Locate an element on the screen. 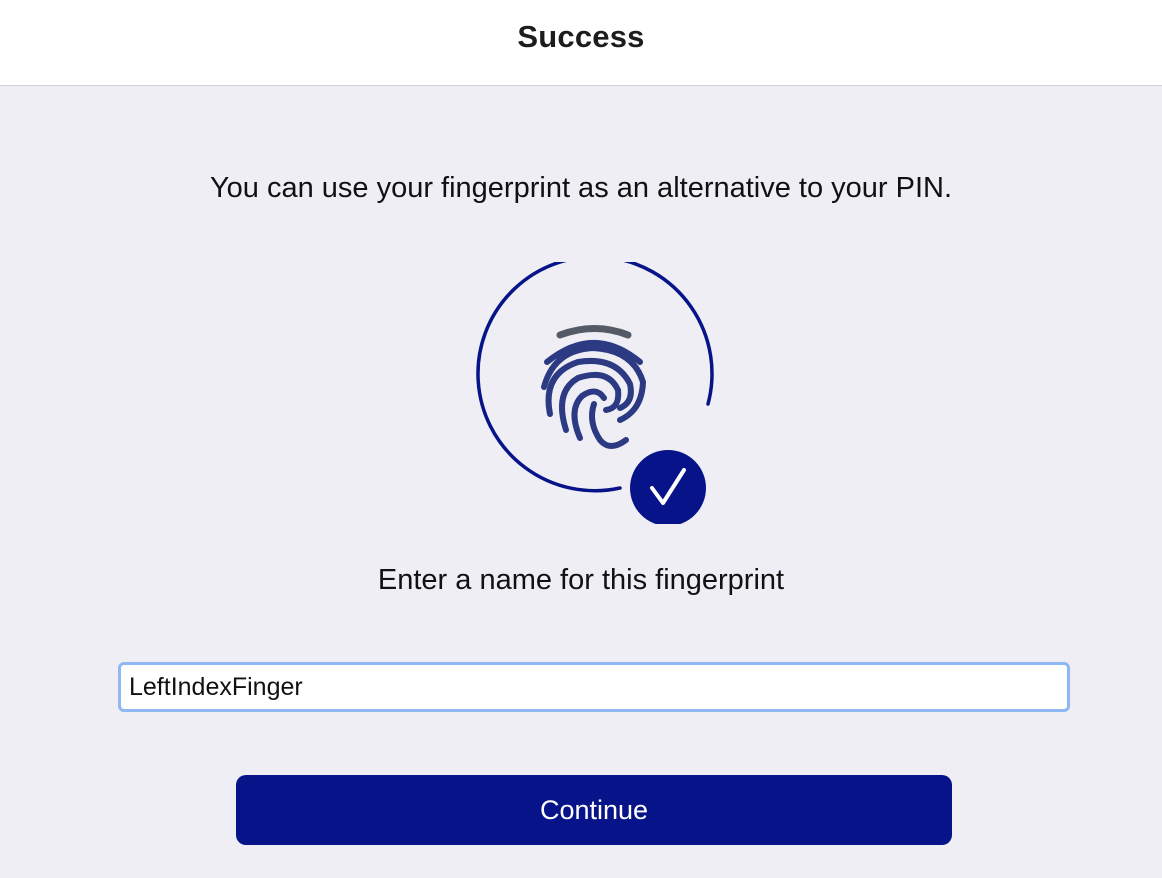 Image resolution: width=1162 pixels, height=878 pixels. fingerprint-success-graphic is located at coordinates (595, 390).